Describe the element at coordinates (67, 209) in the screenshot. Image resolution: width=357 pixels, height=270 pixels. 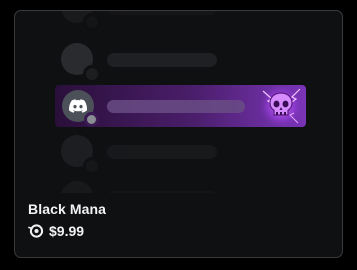
I see `item-name: Black Mana` at that location.